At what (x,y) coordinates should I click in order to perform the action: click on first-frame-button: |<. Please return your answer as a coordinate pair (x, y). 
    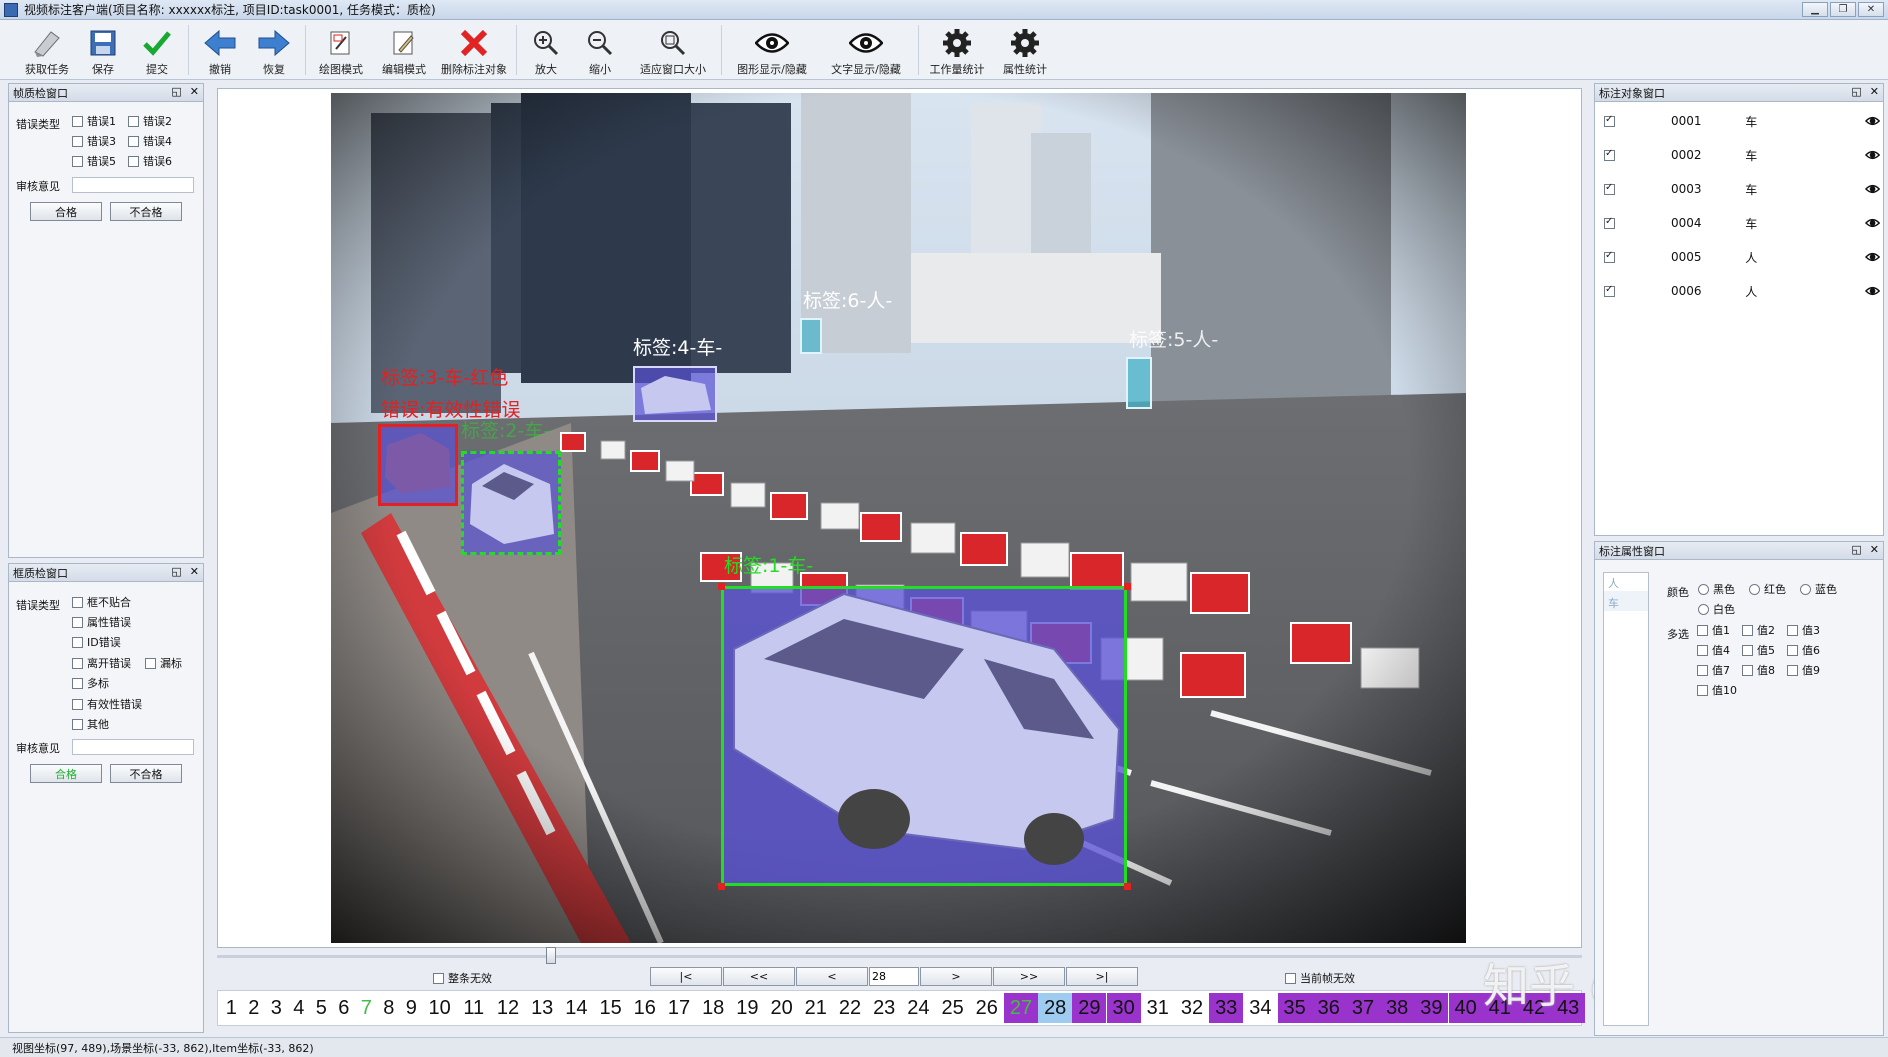
    Looking at the image, I should click on (686, 976).